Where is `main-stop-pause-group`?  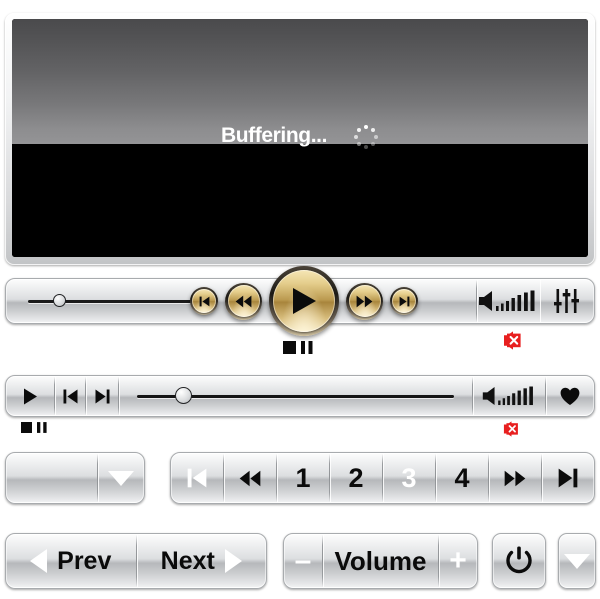 main-stop-pause-group is located at coordinates (298, 347).